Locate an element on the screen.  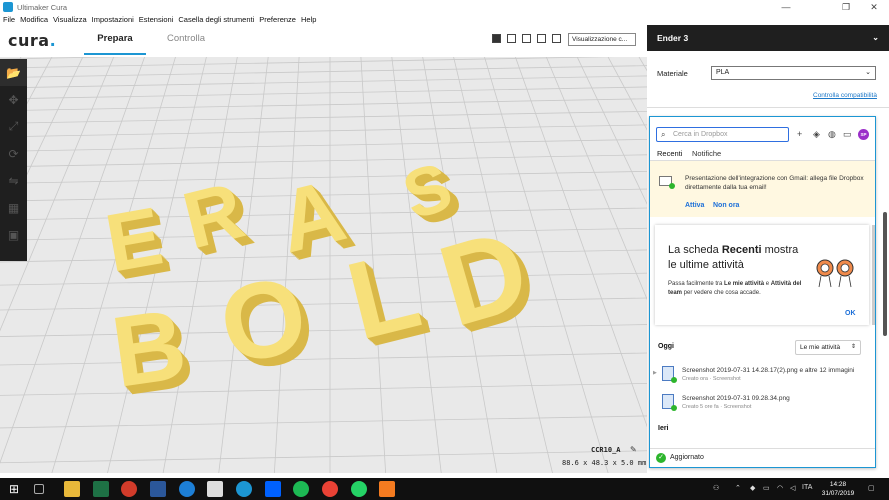
menu-extensions: Estensioni is located at coordinates (156, 19).